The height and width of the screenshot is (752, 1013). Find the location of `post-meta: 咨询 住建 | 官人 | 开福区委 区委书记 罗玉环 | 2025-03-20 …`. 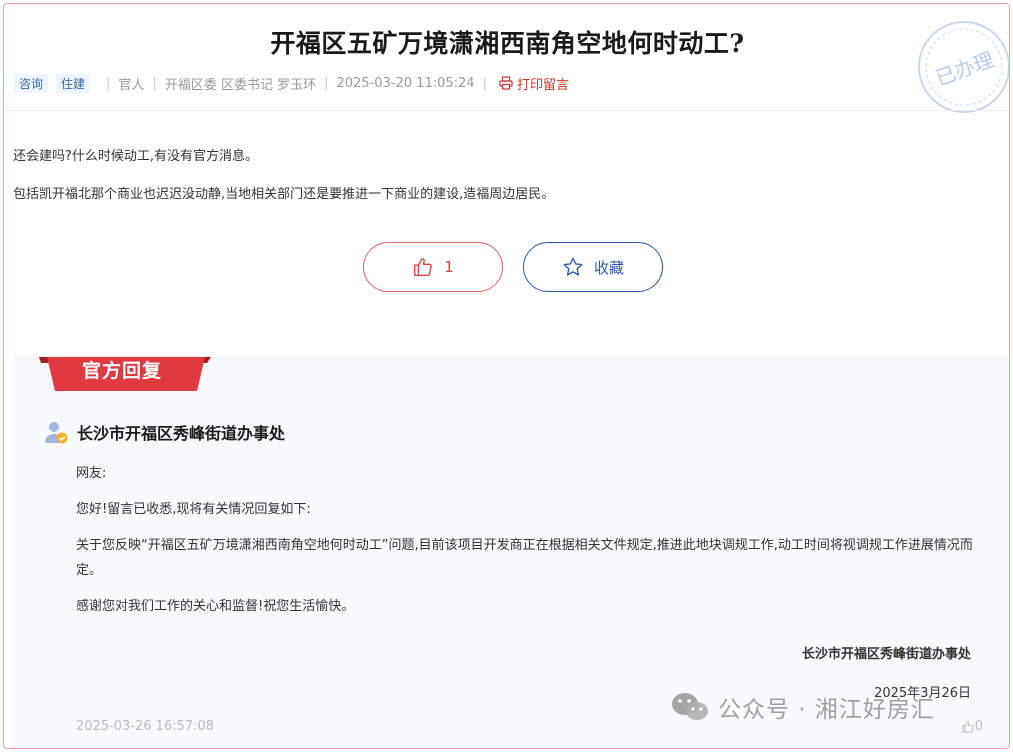

post-meta: 咨询 住建 | 官人 | 开福区委 区委书记 罗玉环 | 2025-03-20 … is located at coordinates (291, 83).